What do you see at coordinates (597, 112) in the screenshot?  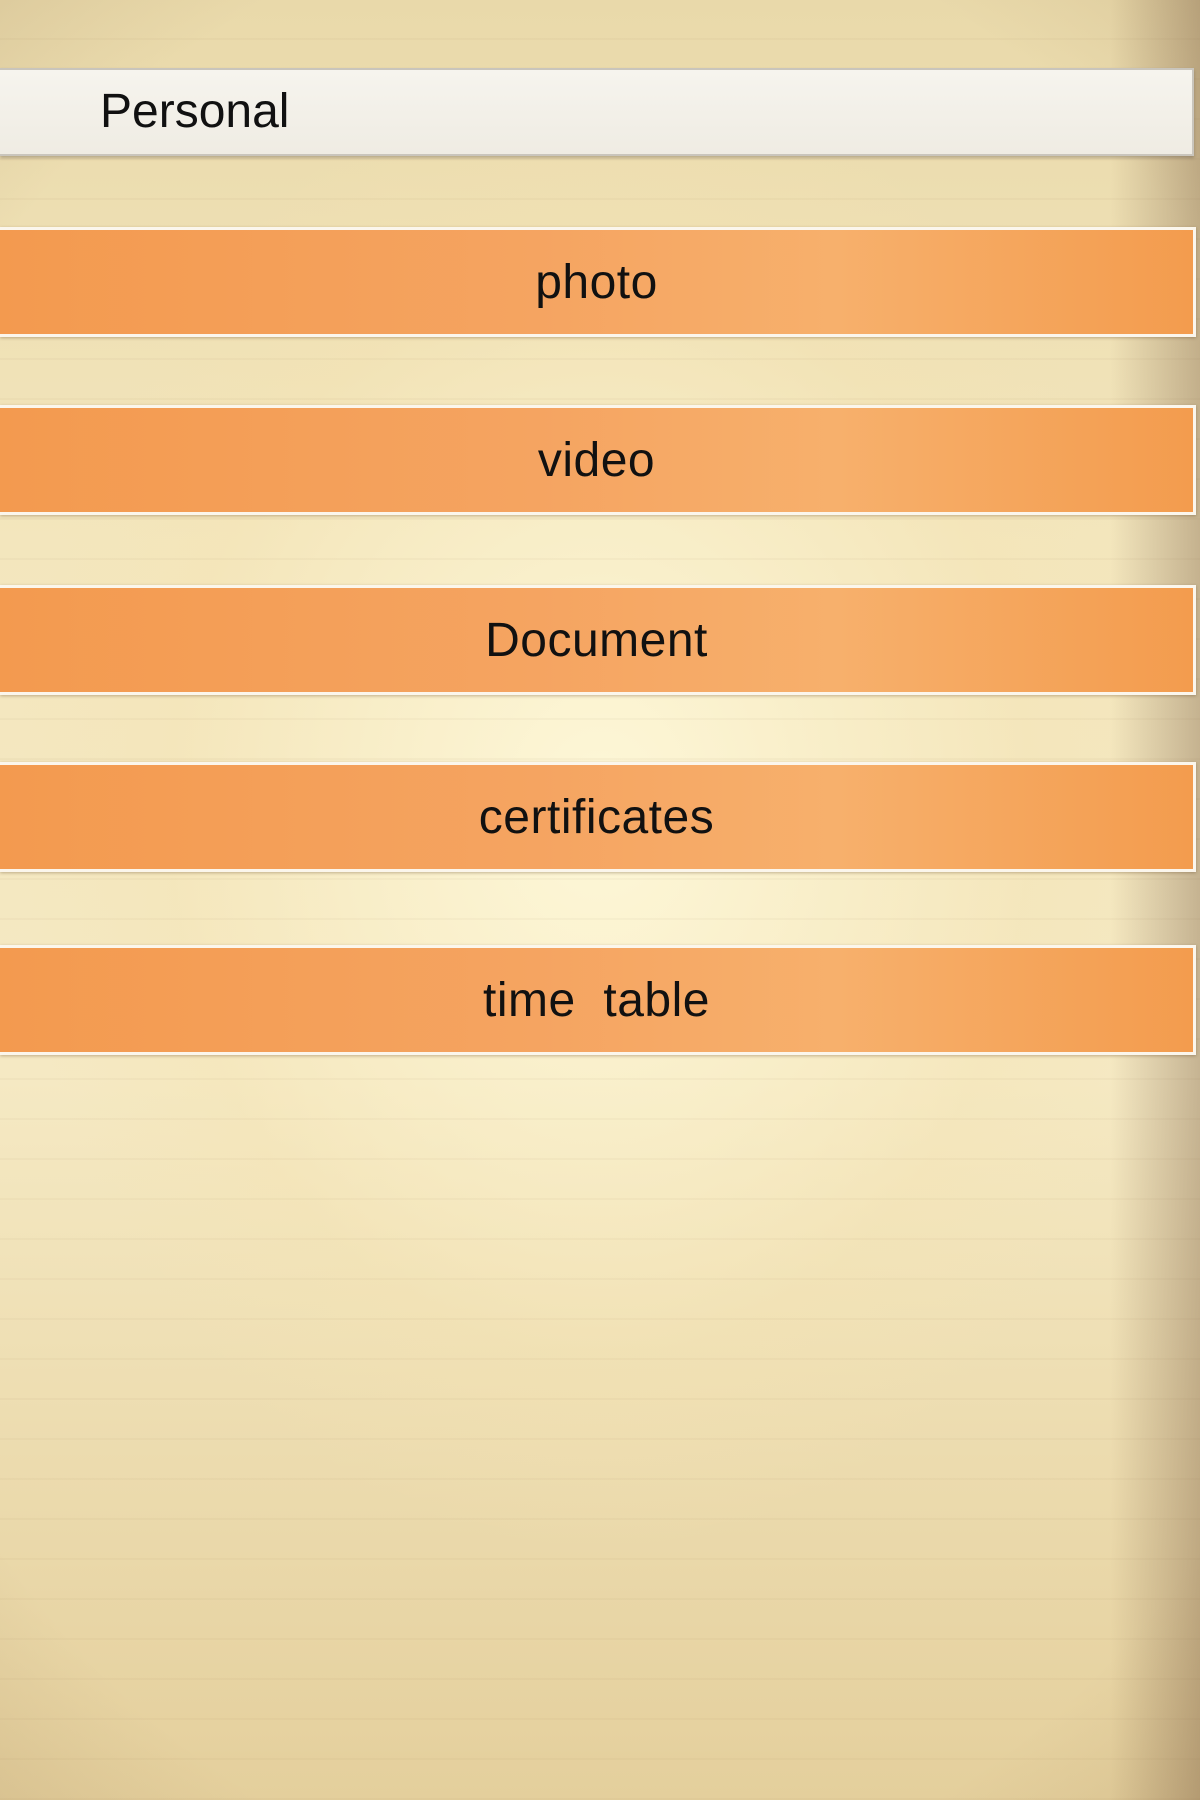 I see `header-bar: Personal` at bounding box center [597, 112].